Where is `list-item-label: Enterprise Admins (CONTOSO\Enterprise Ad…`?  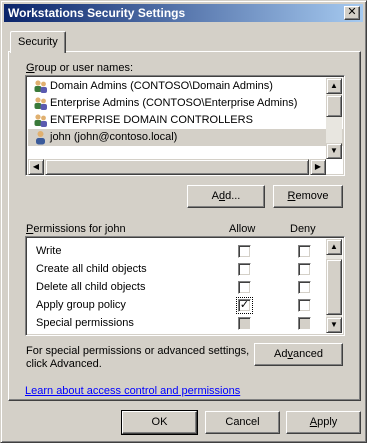
list-item-label: Enterprise Admins (CONTOSO\Enterprise Ad… is located at coordinates (174, 103).